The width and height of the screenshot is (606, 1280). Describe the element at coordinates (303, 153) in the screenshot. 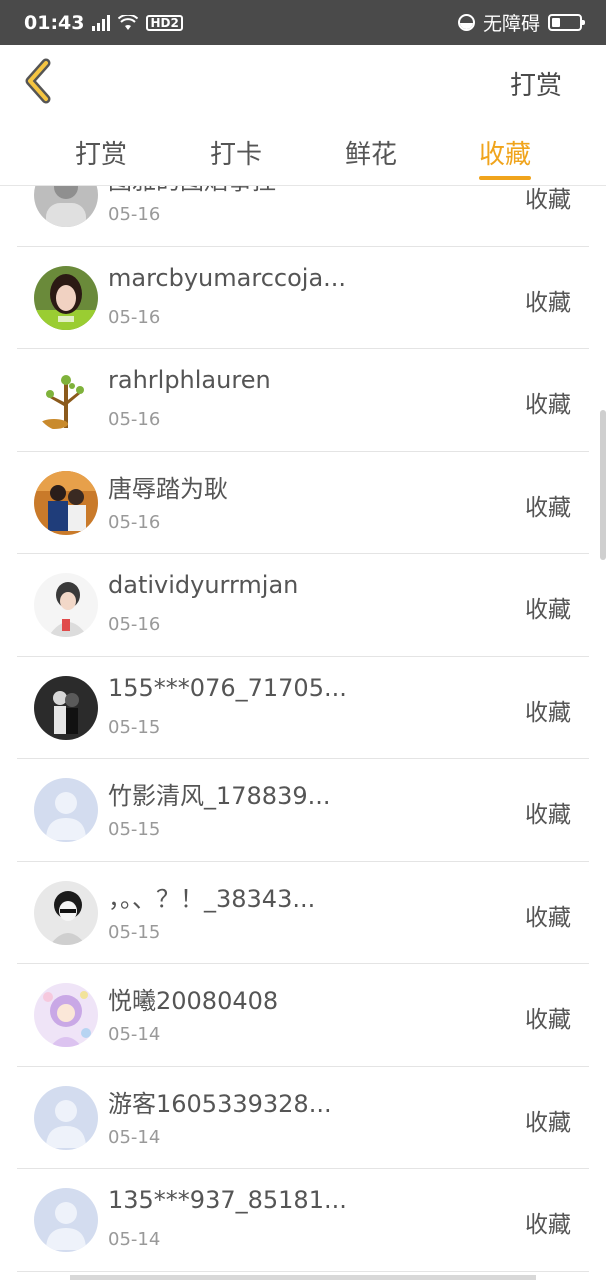

I see `tab-bar: 打赏 打卡 鲜花 收藏` at that location.